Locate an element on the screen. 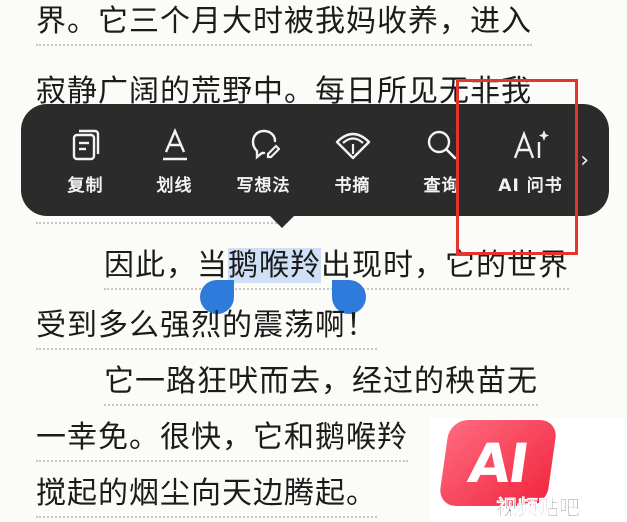 The width and height of the screenshot is (627, 522). text-before-selection: 因此，当 is located at coordinates (166, 265).